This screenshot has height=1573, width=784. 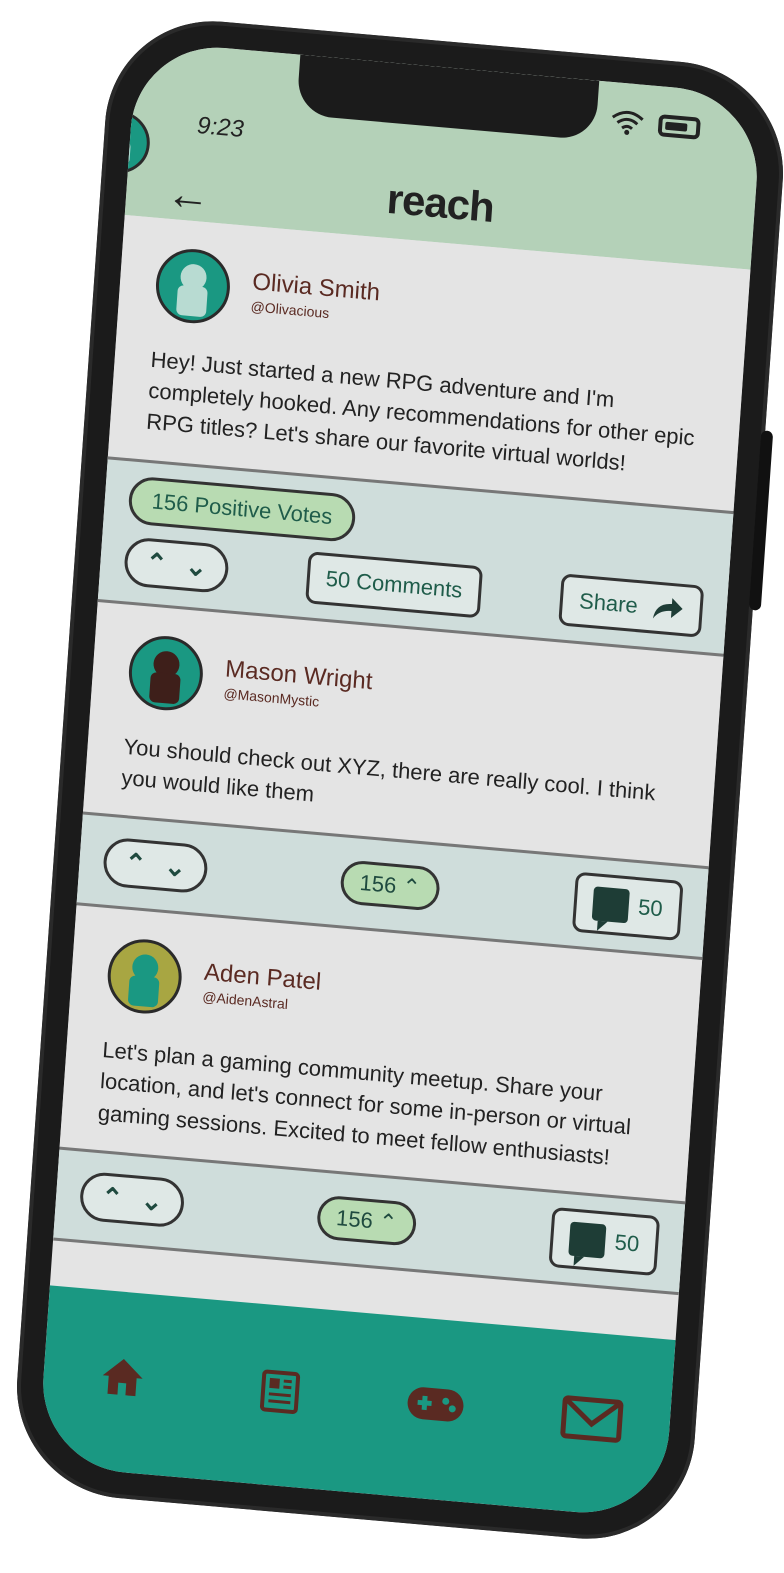 What do you see at coordinates (315, 296) in the screenshot?
I see `post-author: Olivia Smith @Olivacious` at bounding box center [315, 296].